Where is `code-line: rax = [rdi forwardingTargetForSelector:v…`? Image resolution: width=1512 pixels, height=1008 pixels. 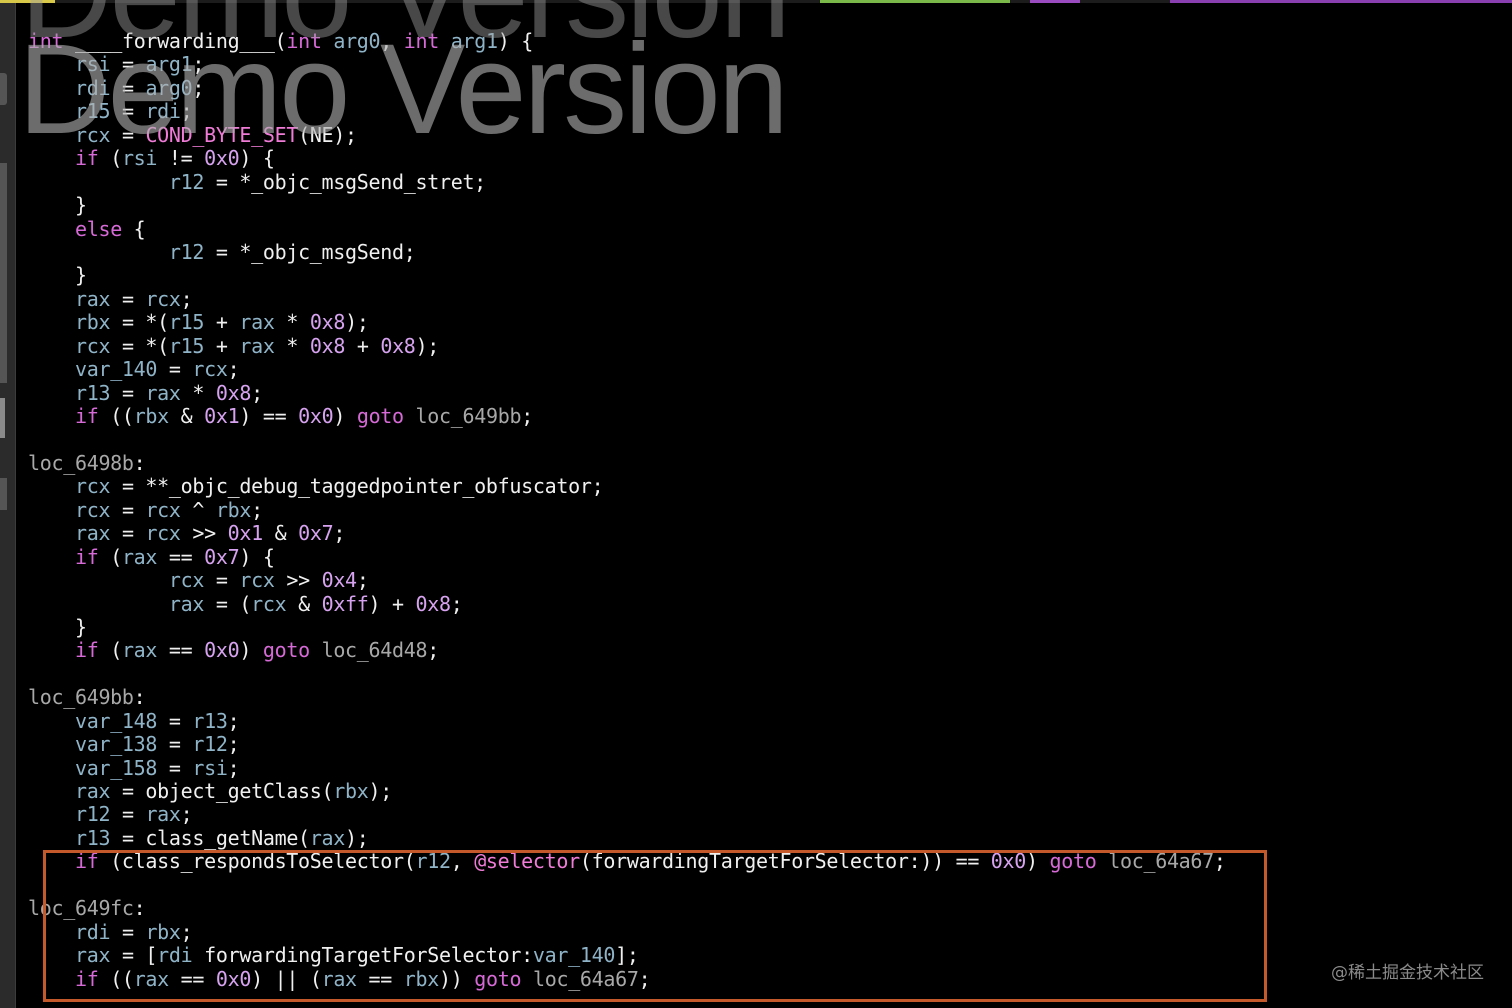 code-line: rax = [rdi forwardingTargetForSelector:v… is located at coordinates (627, 955).